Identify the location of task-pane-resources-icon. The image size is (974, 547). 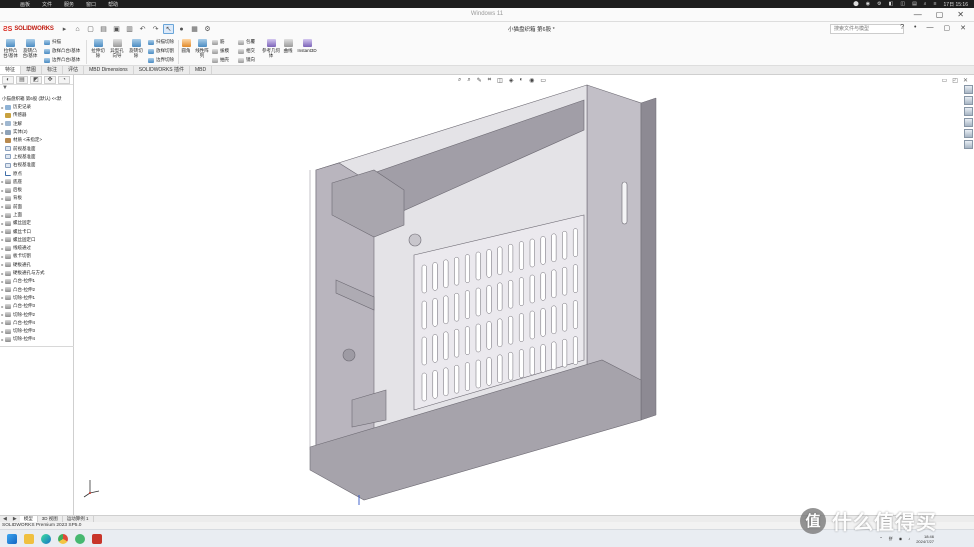
(968, 100).